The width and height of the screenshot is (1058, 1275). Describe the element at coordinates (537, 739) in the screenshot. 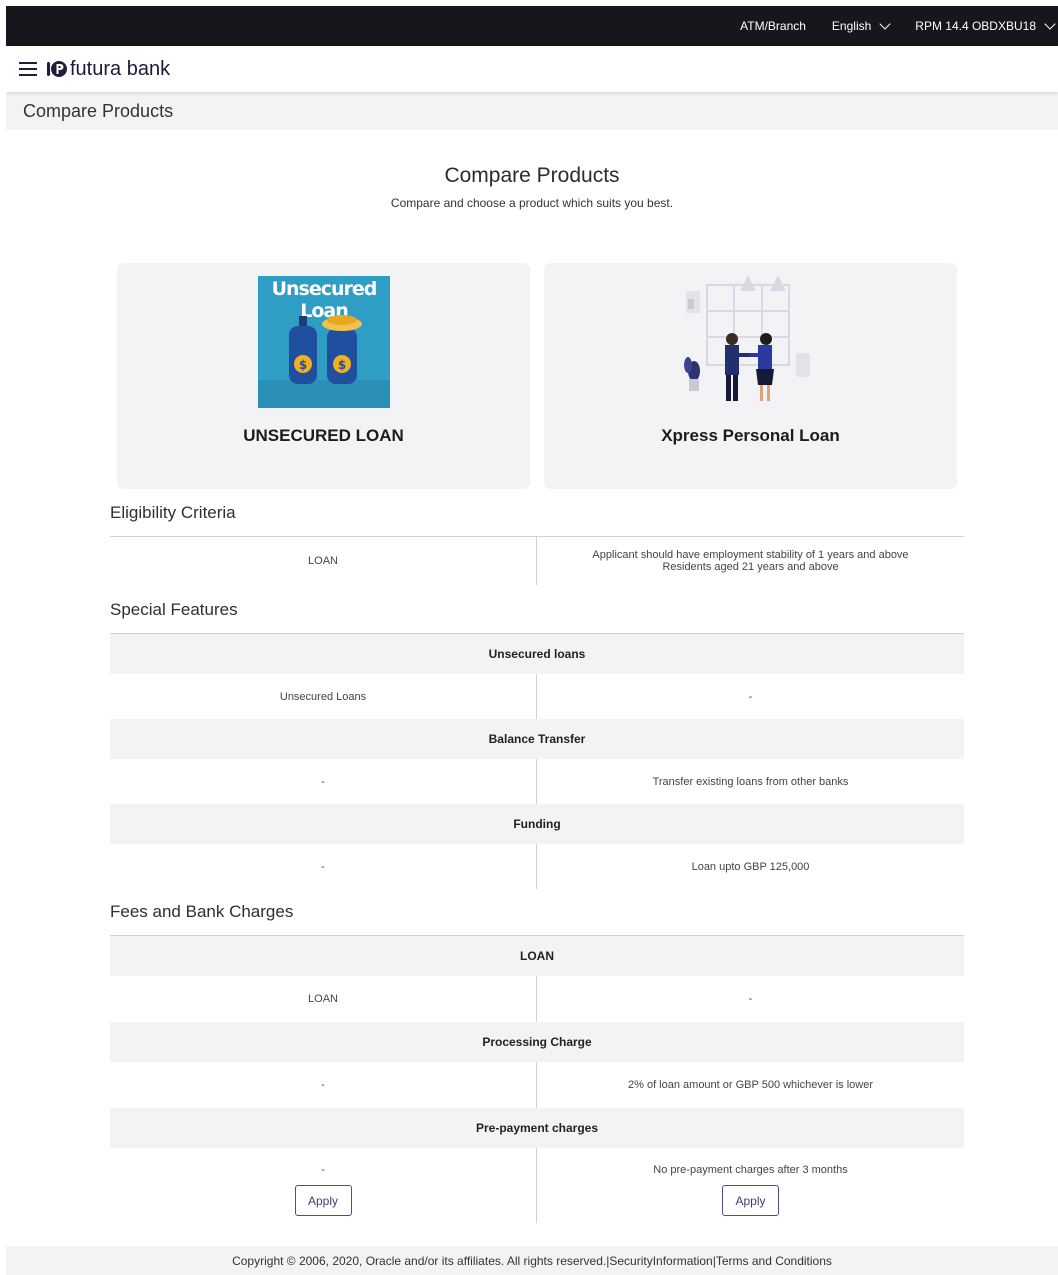

I see `feature-group-heading: Balance Transfer` at that location.